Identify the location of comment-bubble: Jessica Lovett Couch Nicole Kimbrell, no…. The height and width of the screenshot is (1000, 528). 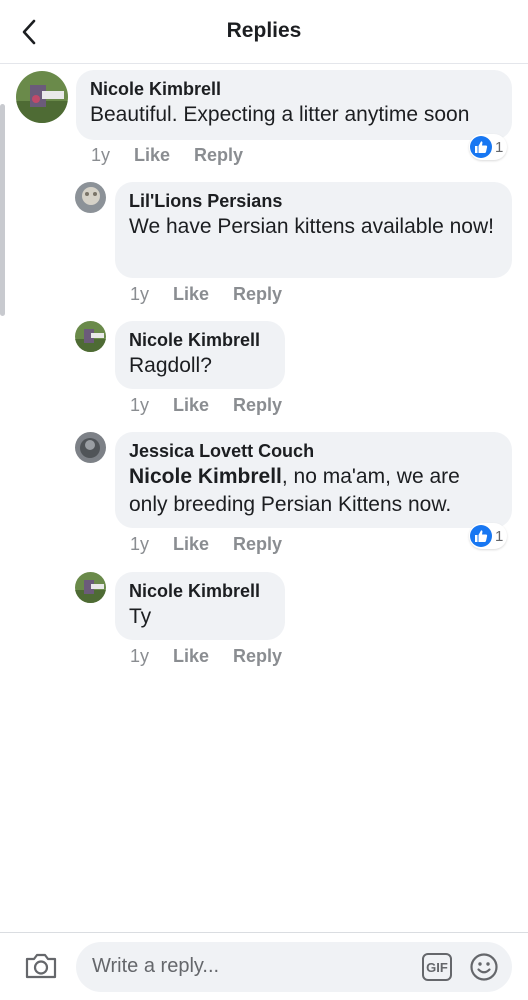
(313, 480).